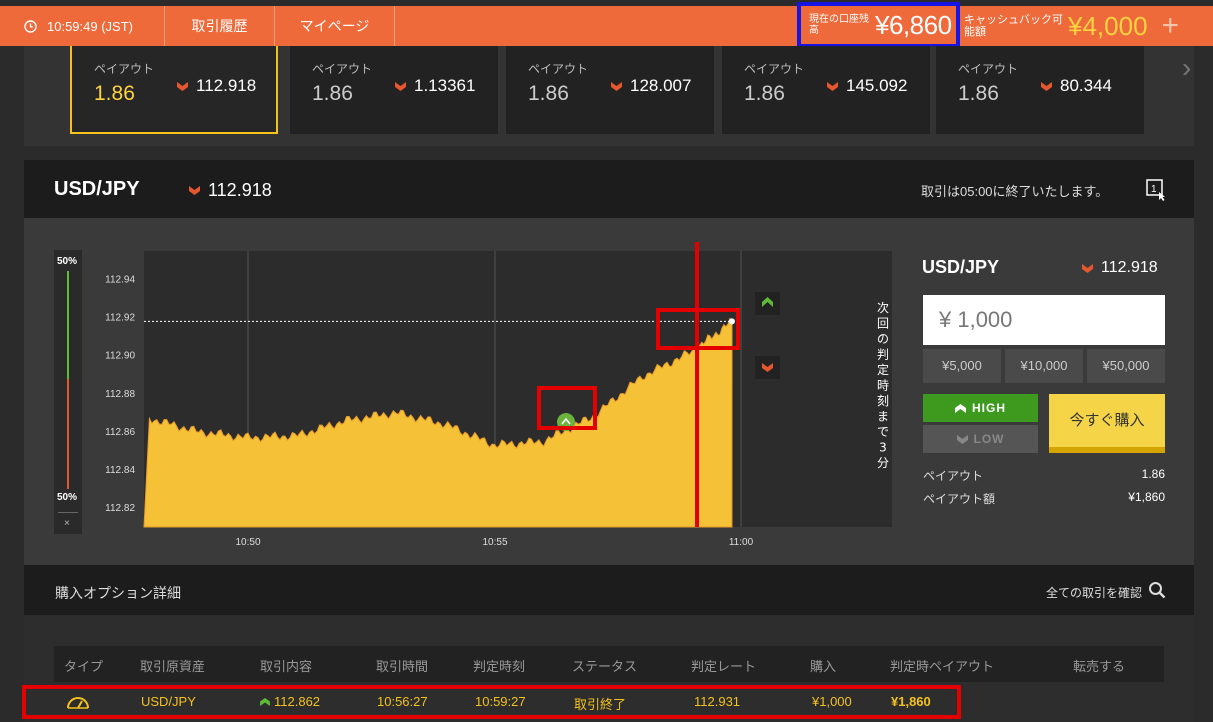 This screenshot has height=722, width=1213. I want to click on trade-end-info: 取引は05:00に終了いたします。, so click(1015, 191).